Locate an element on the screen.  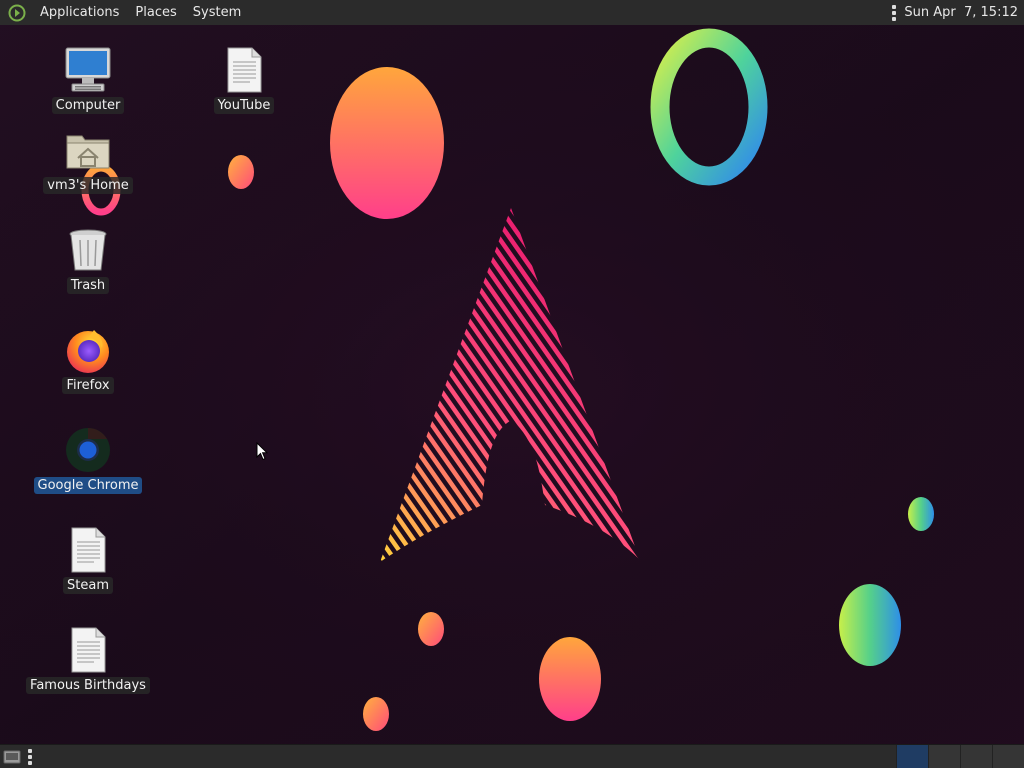
desktop-icon-label: Famous Birthdays is located at coordinates (88, 685).